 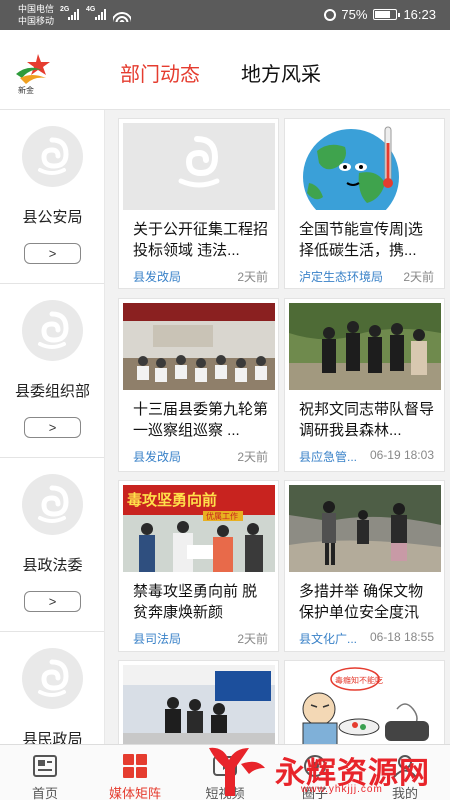 I want to click on app-logo: 新金, so click(x=36, y=74).